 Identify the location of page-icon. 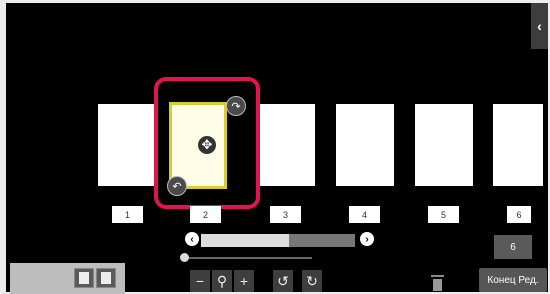
(106, 278).